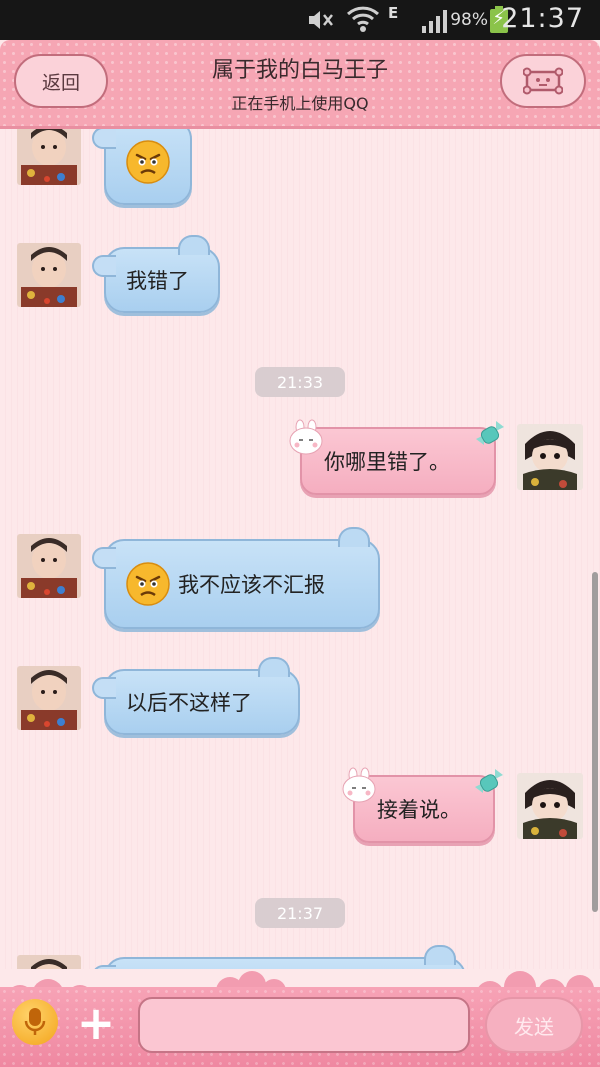 Image resolution: width=600 pixels, height=1067 pixels. Describe the element at coordinates (321, 20) in the screenshot. I see `mute-icon` at that location.